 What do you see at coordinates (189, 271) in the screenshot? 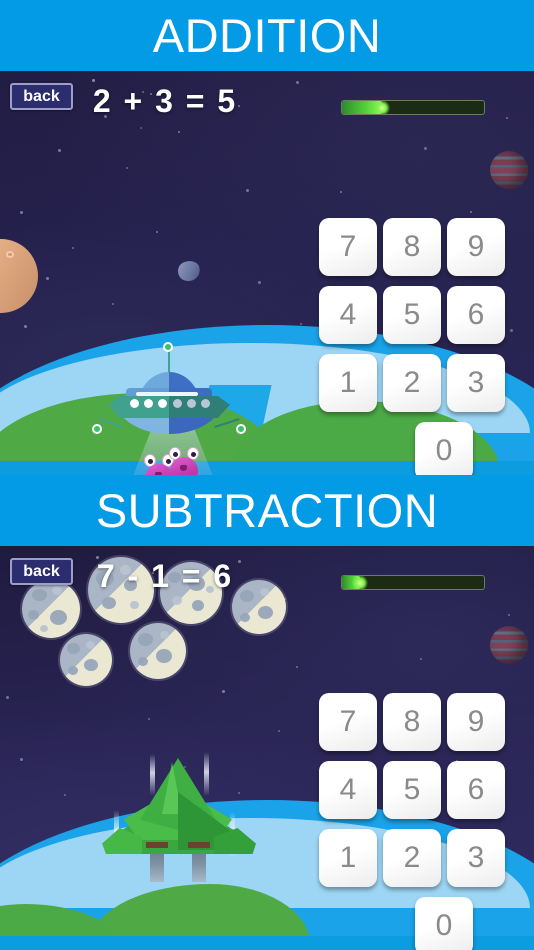
I see `asteroid` at bounding box center [189, 271].